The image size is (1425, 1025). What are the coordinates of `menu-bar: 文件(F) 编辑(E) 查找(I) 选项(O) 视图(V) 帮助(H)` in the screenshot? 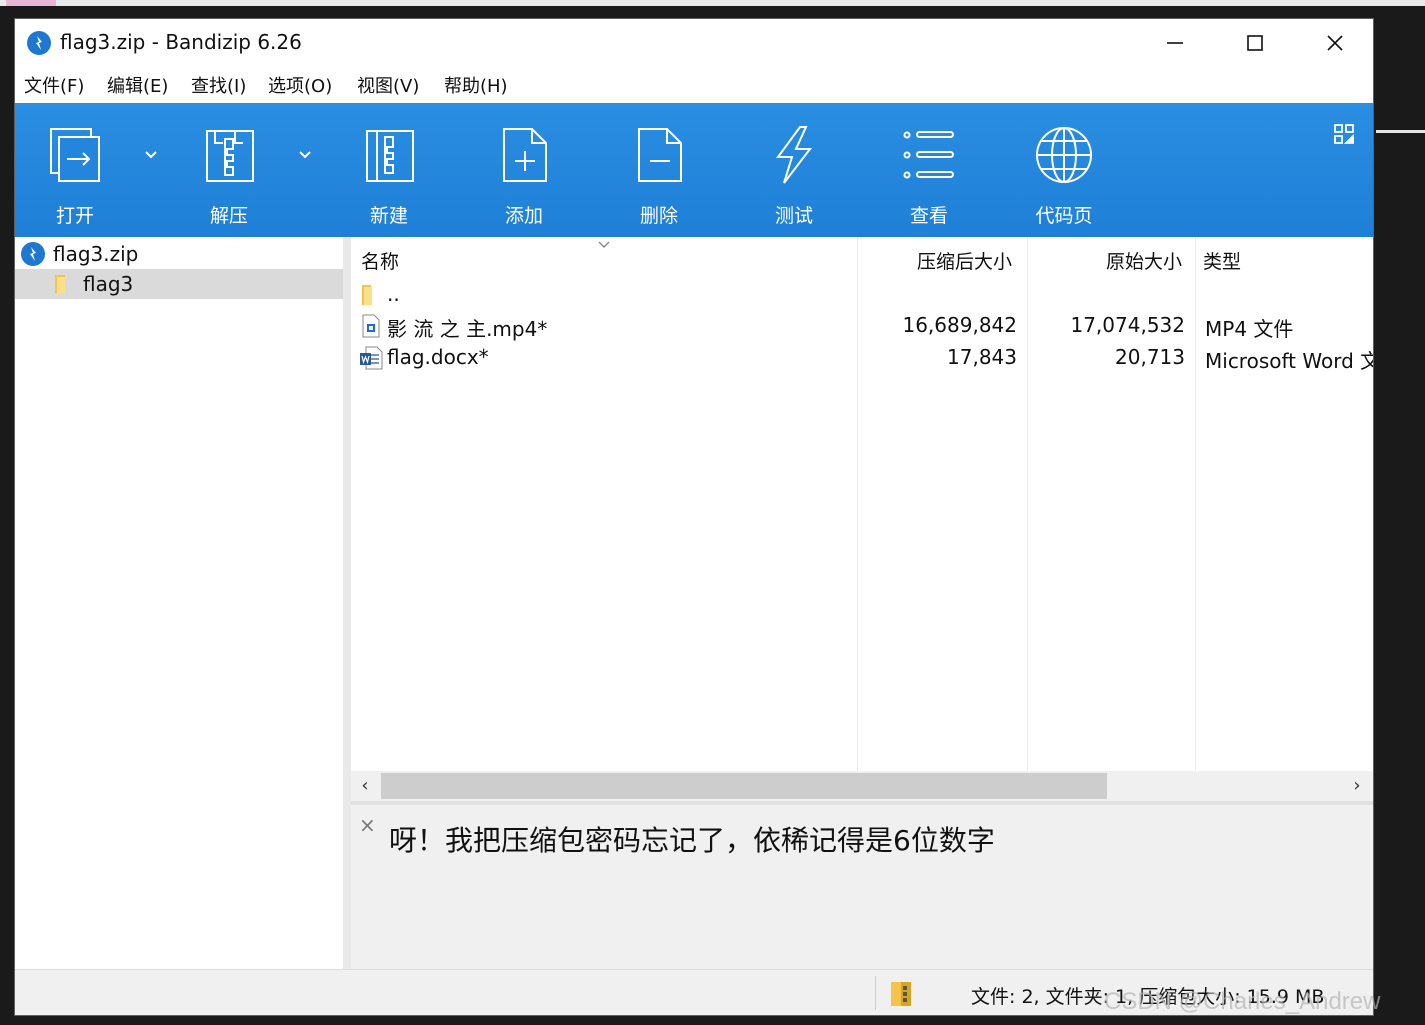 It's located at (694, 85).